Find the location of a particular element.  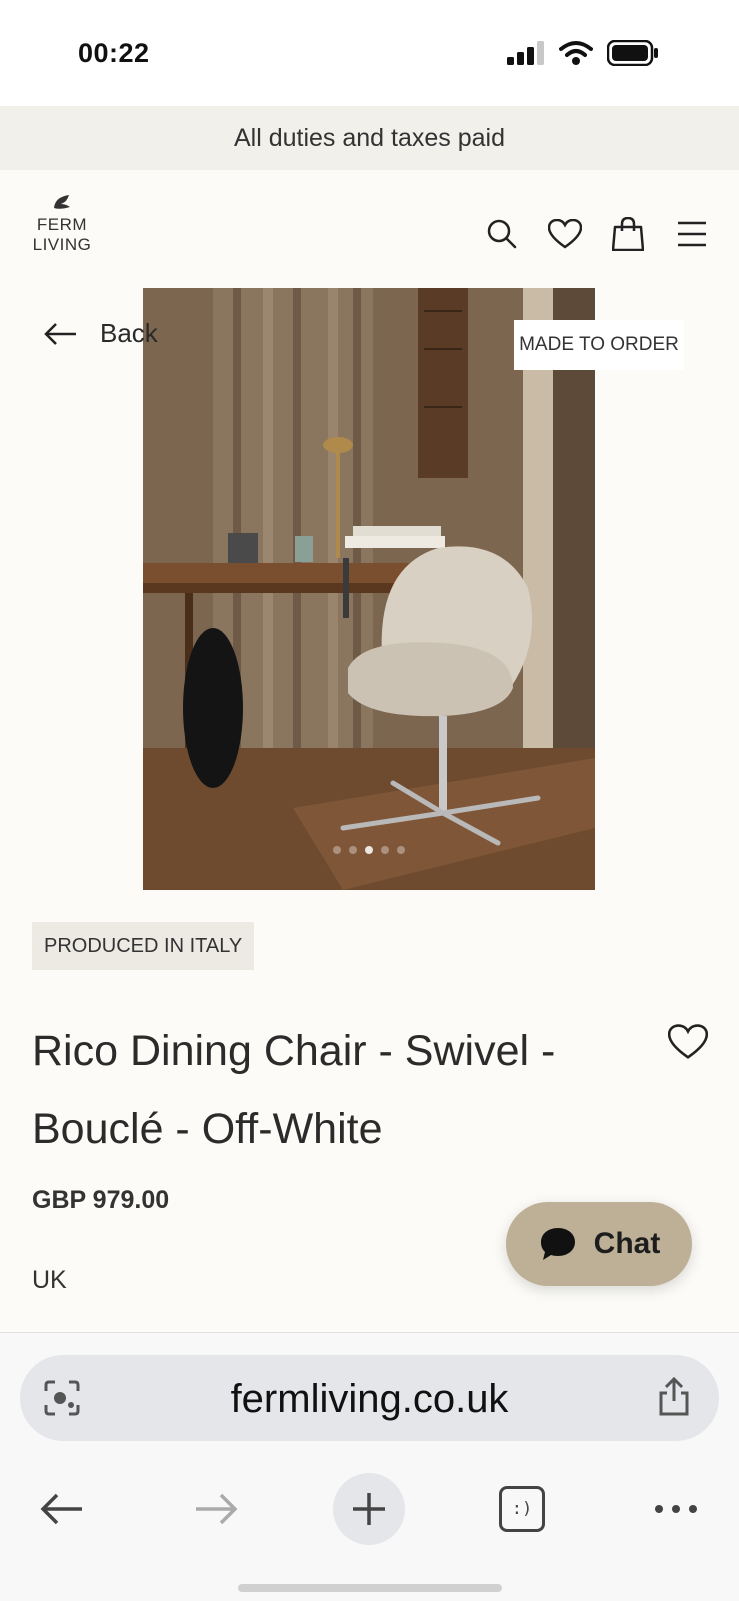

address-bar: fermliving.co.uk is located at coordinates (369, 1398).